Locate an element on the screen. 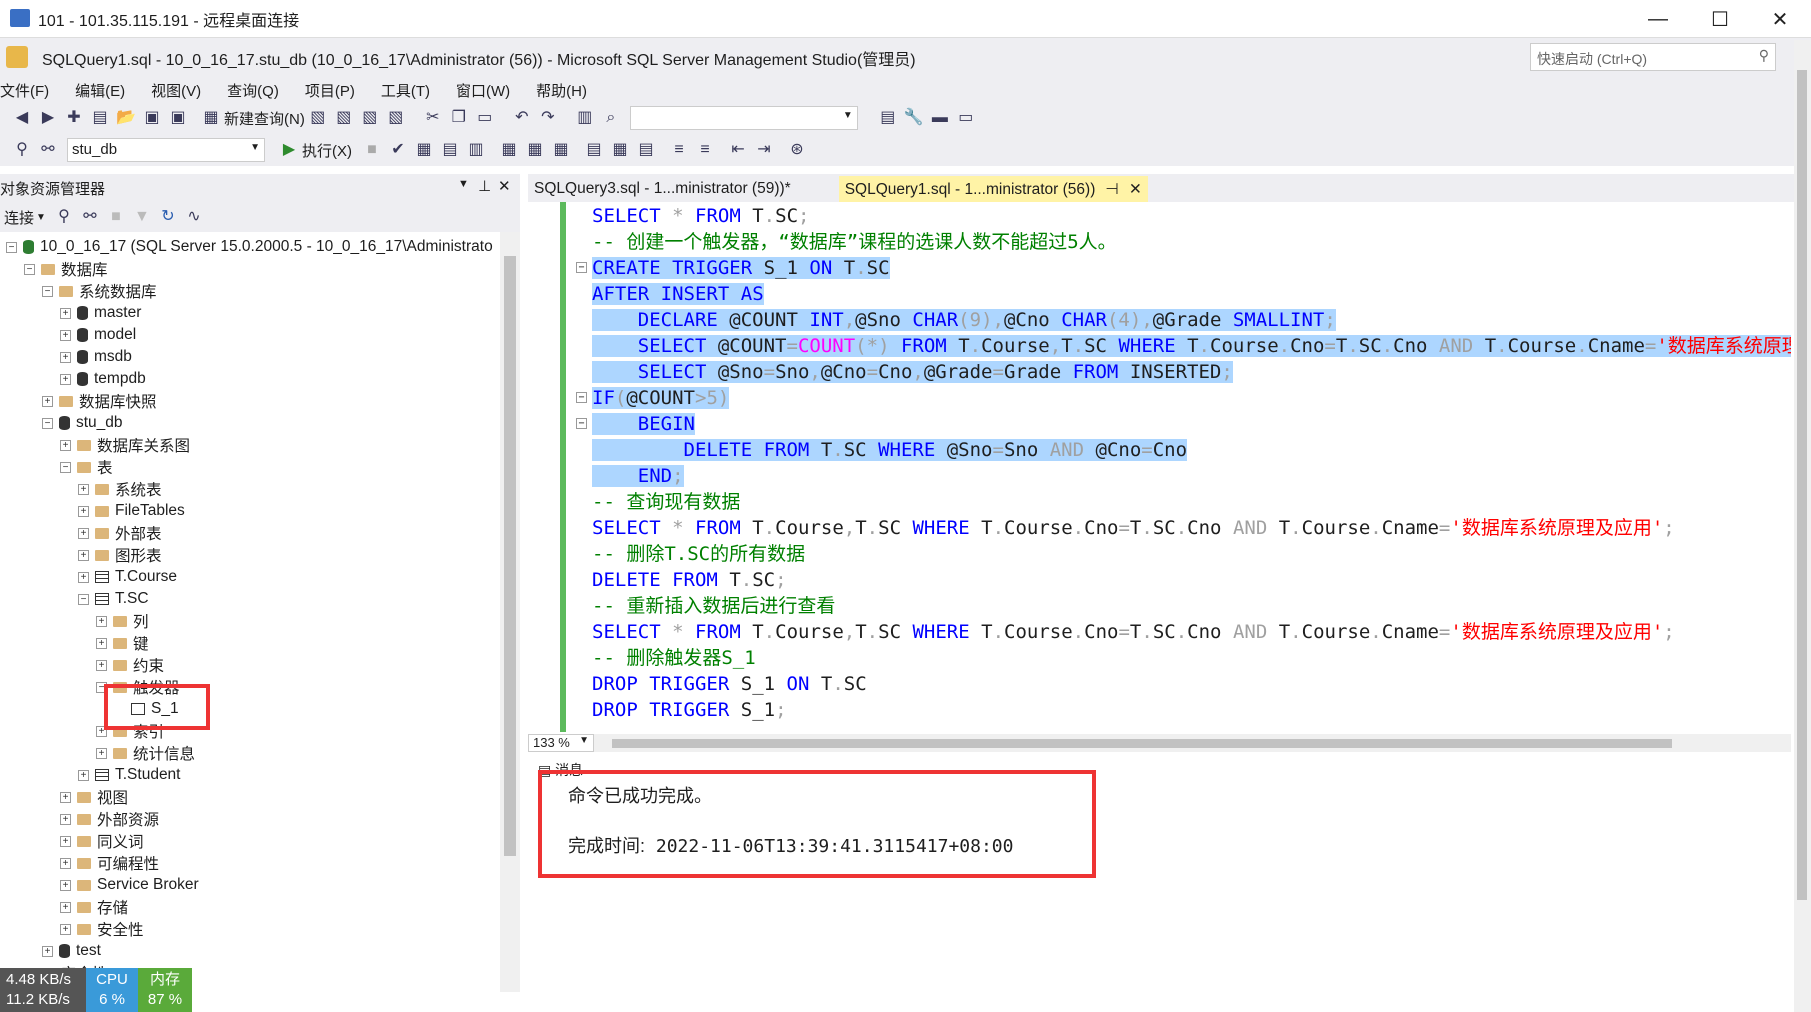 This screenshot has width=1811, height=1012. change-connection-icon: ⚯ is located at coordinates (48, 150).